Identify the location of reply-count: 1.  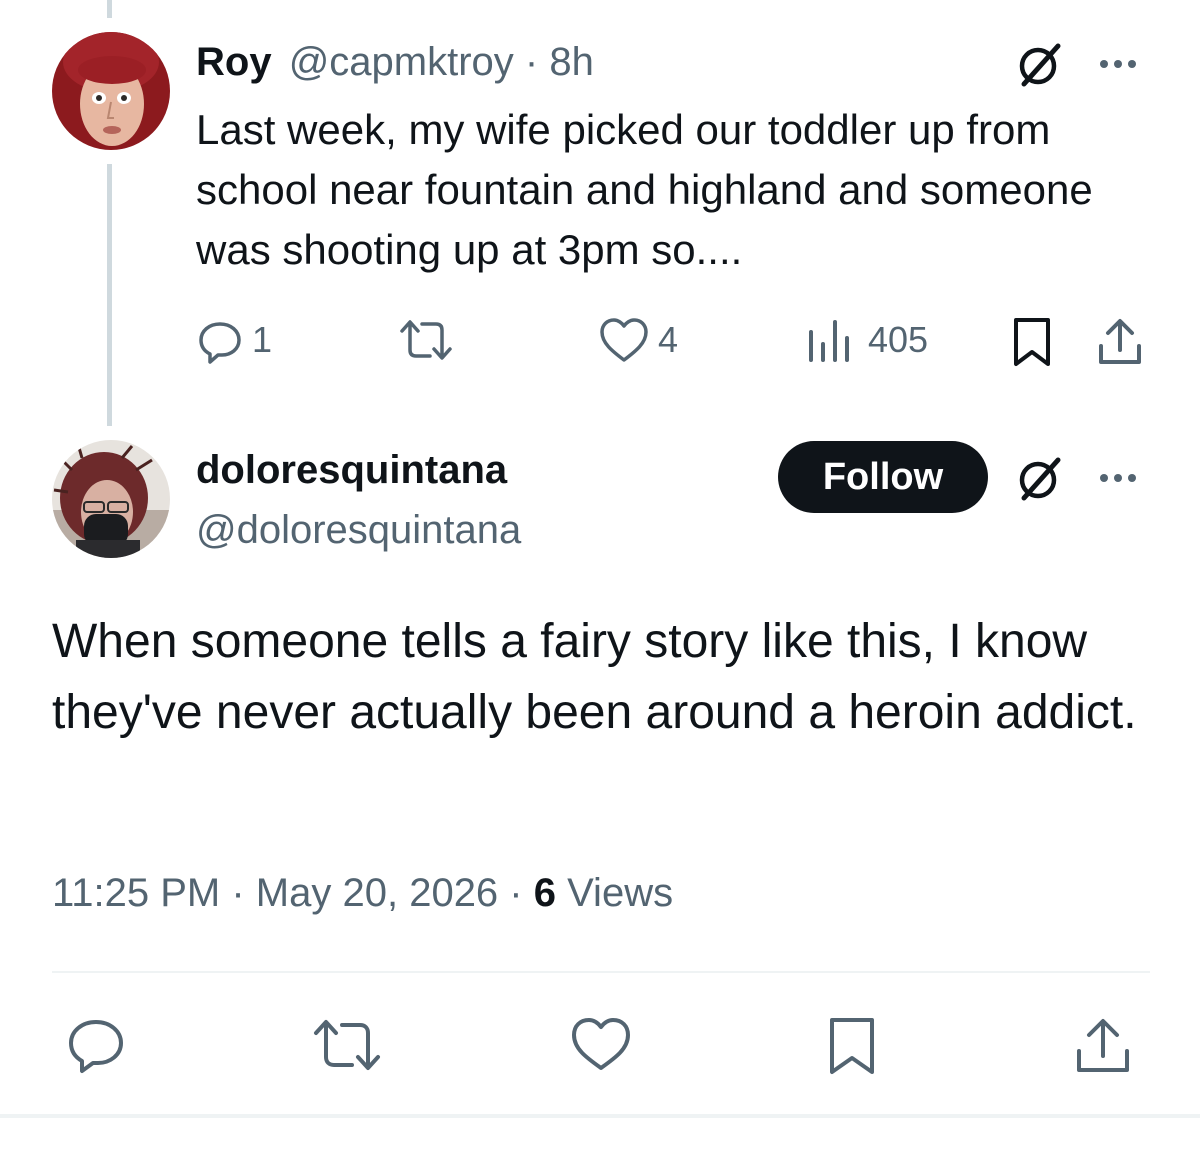
(262, 339).